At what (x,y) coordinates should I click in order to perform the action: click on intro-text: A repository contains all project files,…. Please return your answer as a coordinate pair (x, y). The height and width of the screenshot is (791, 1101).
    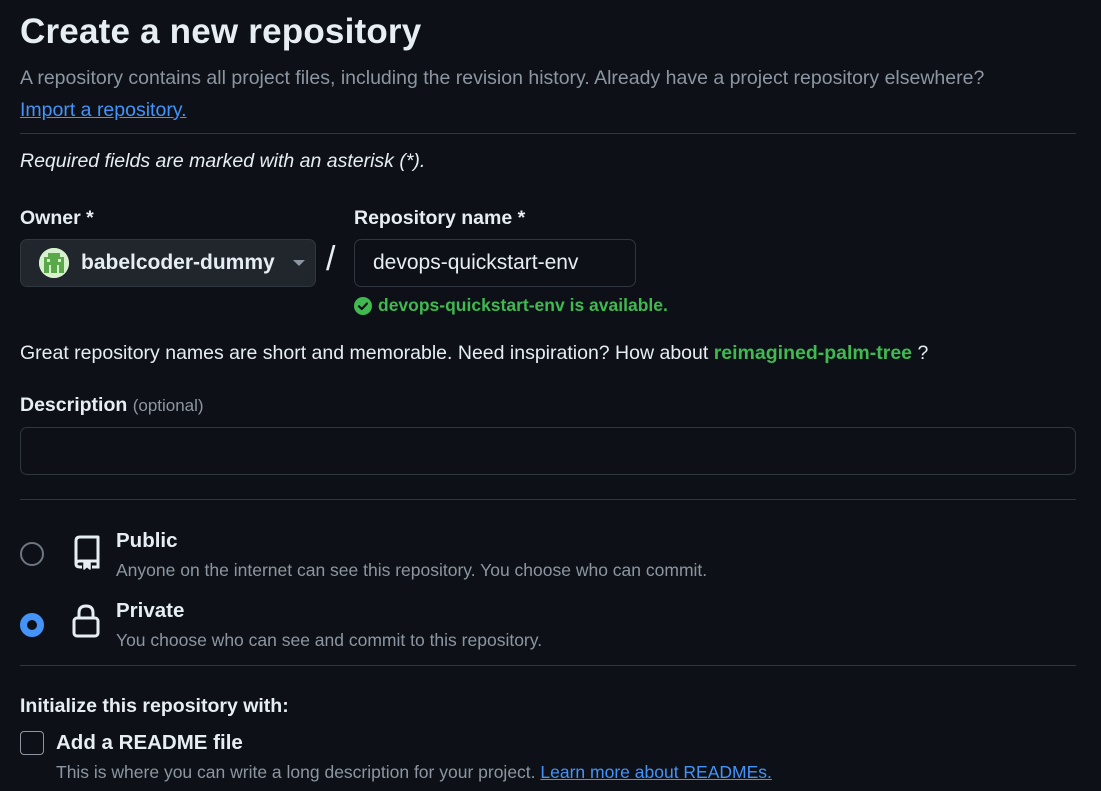
    Looking at the image, I should click on (502, 78).